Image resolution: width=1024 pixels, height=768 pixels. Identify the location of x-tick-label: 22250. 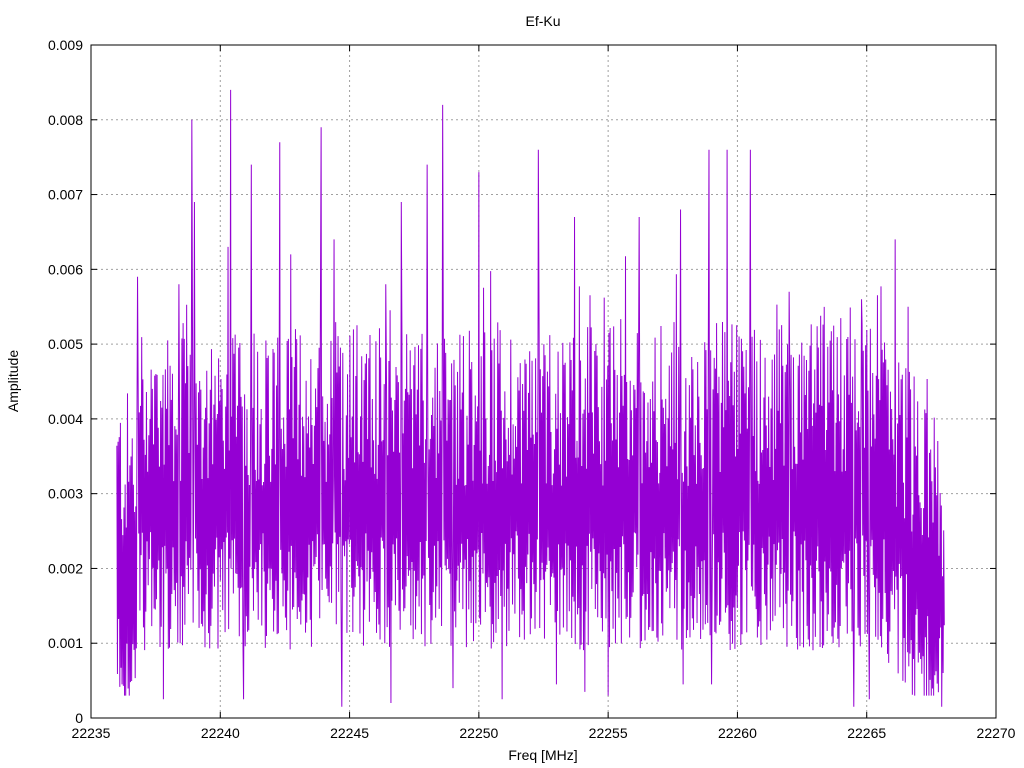
(478, 733).